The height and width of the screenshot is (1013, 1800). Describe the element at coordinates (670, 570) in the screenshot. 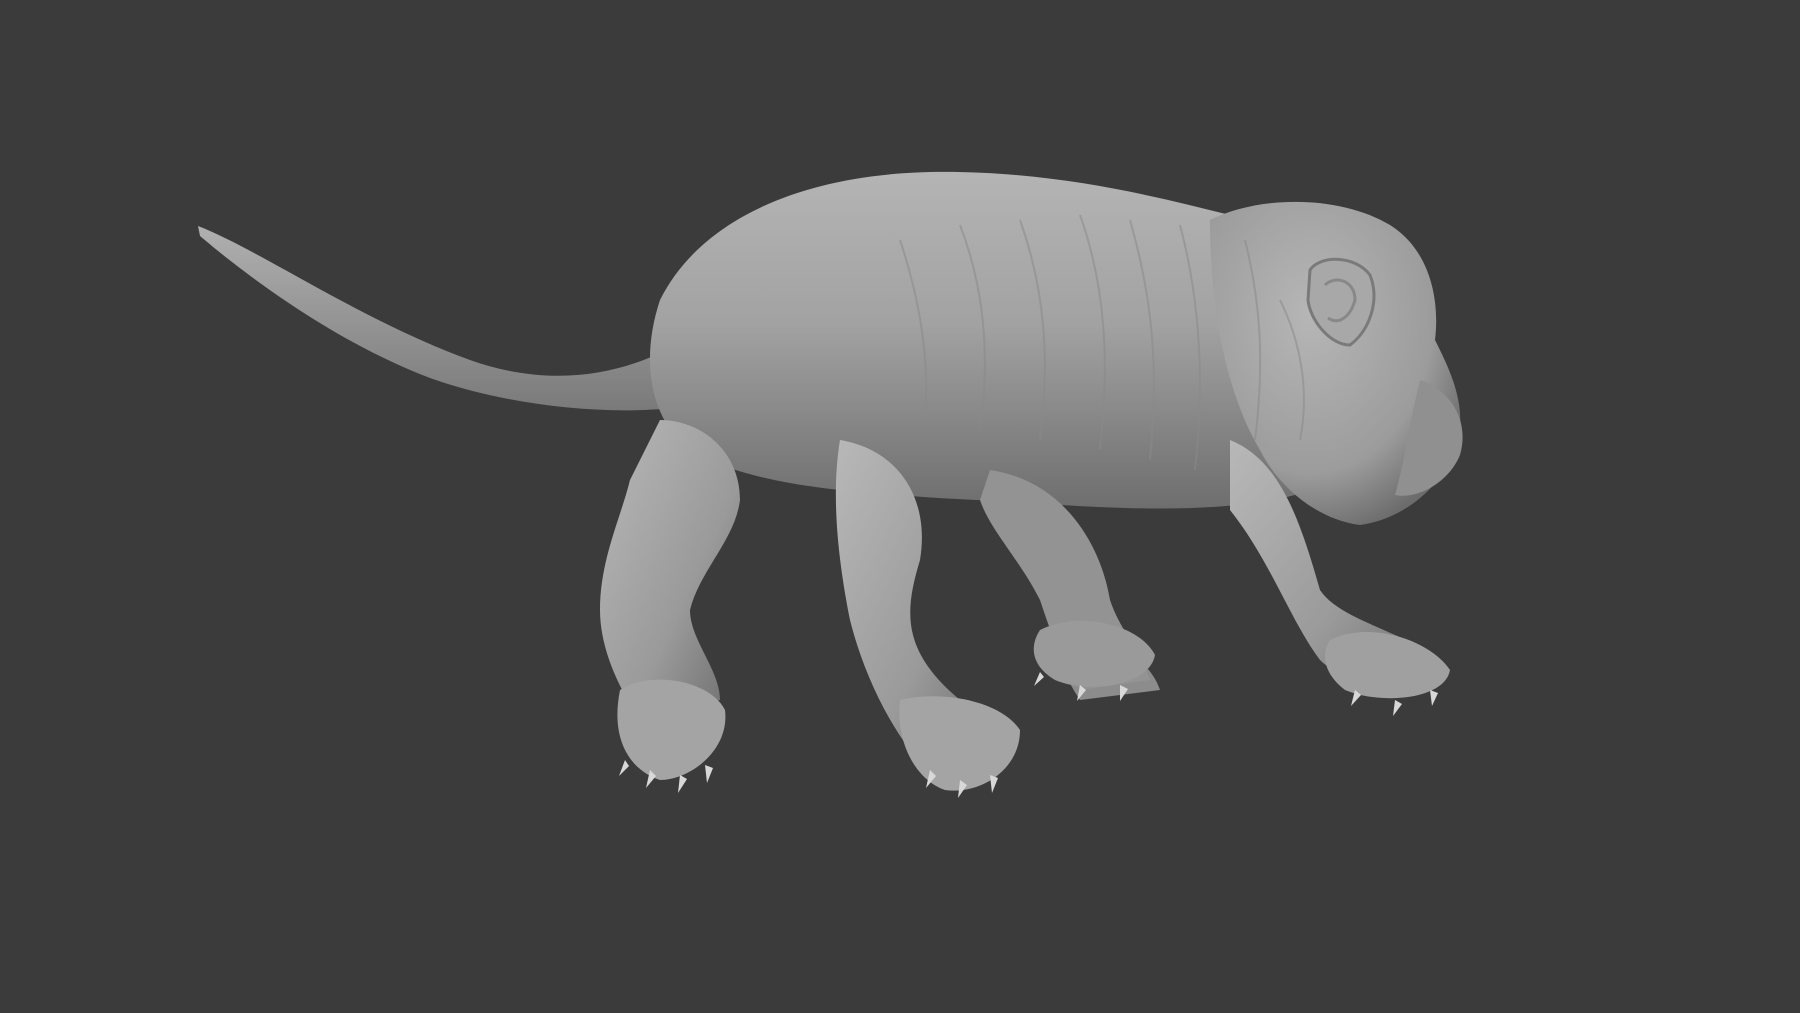

I see `near-hind-leg` at that location.